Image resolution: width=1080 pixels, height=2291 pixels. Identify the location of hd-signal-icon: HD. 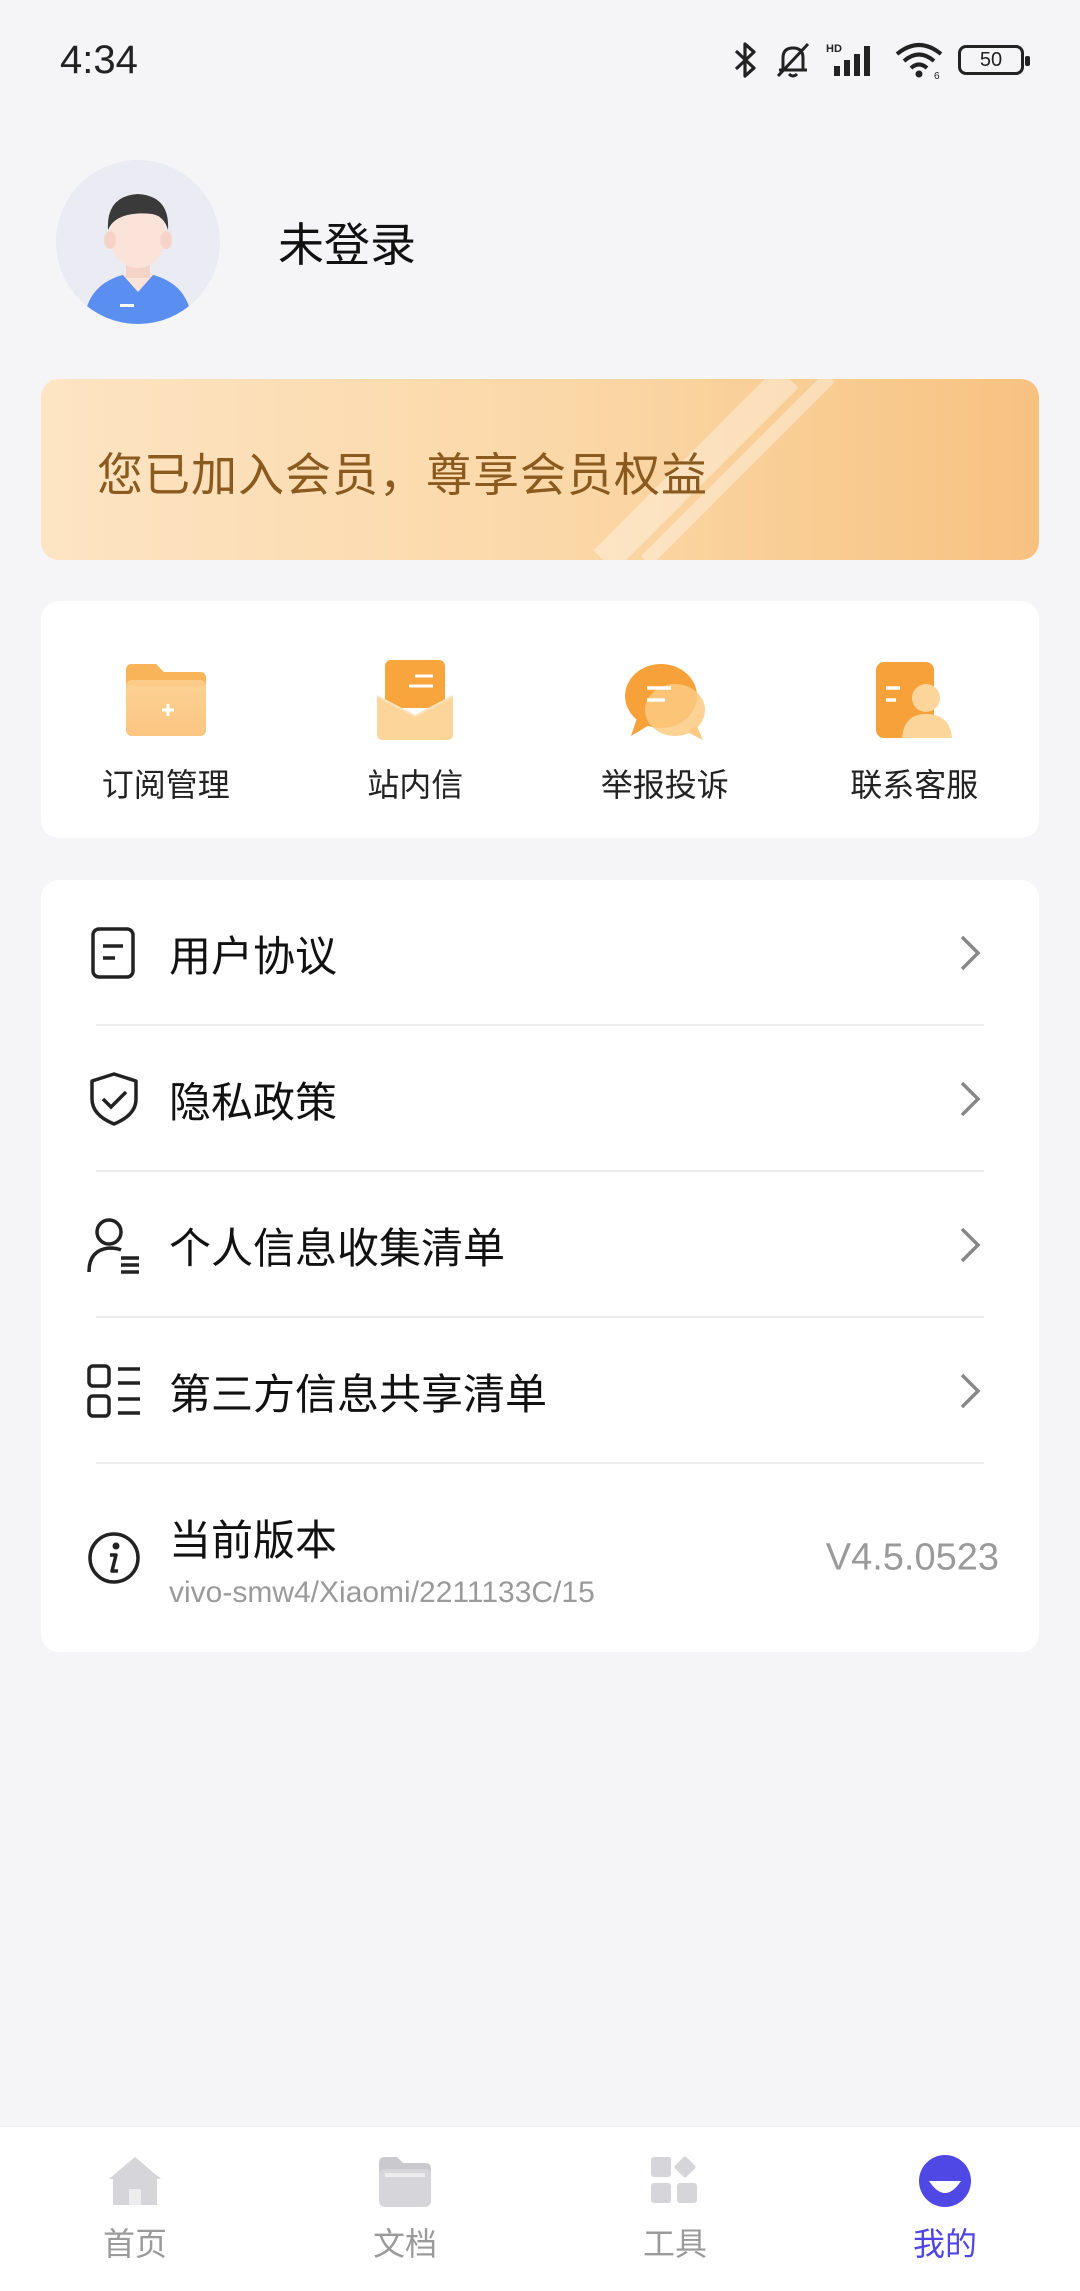
(848, 59).